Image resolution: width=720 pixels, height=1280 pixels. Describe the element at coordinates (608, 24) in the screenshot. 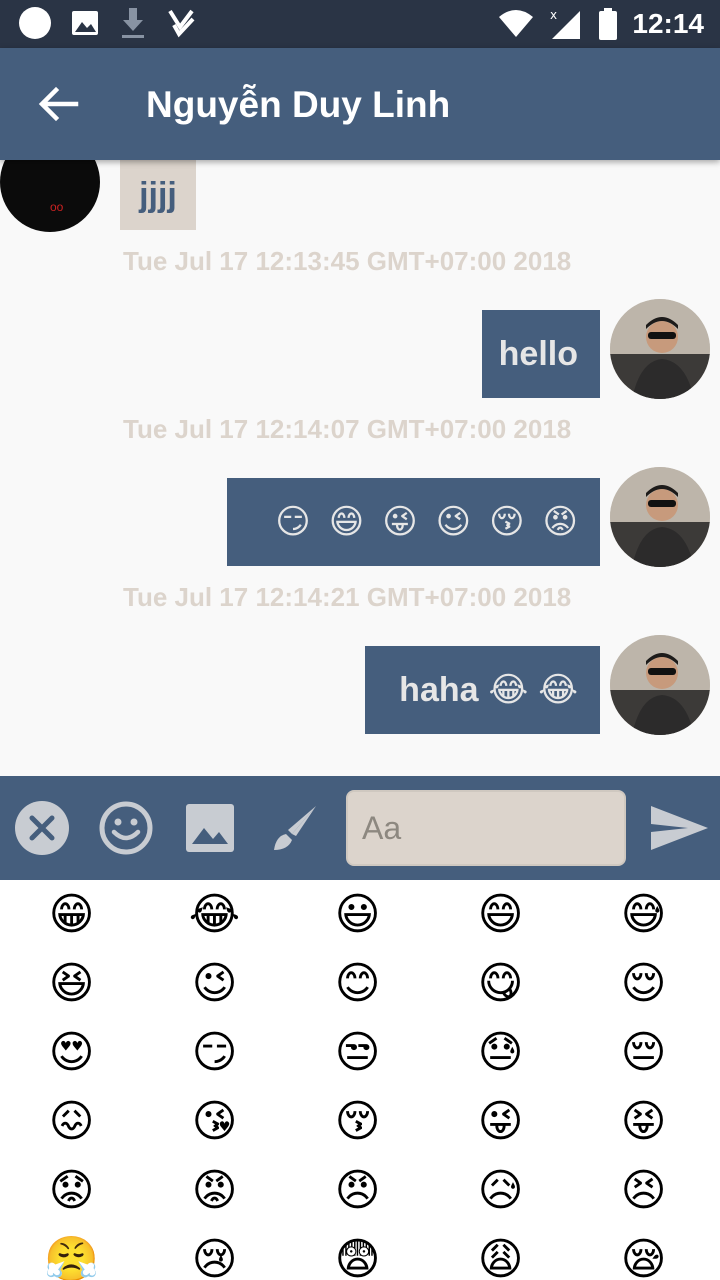

I see `battery-icon` at that location.